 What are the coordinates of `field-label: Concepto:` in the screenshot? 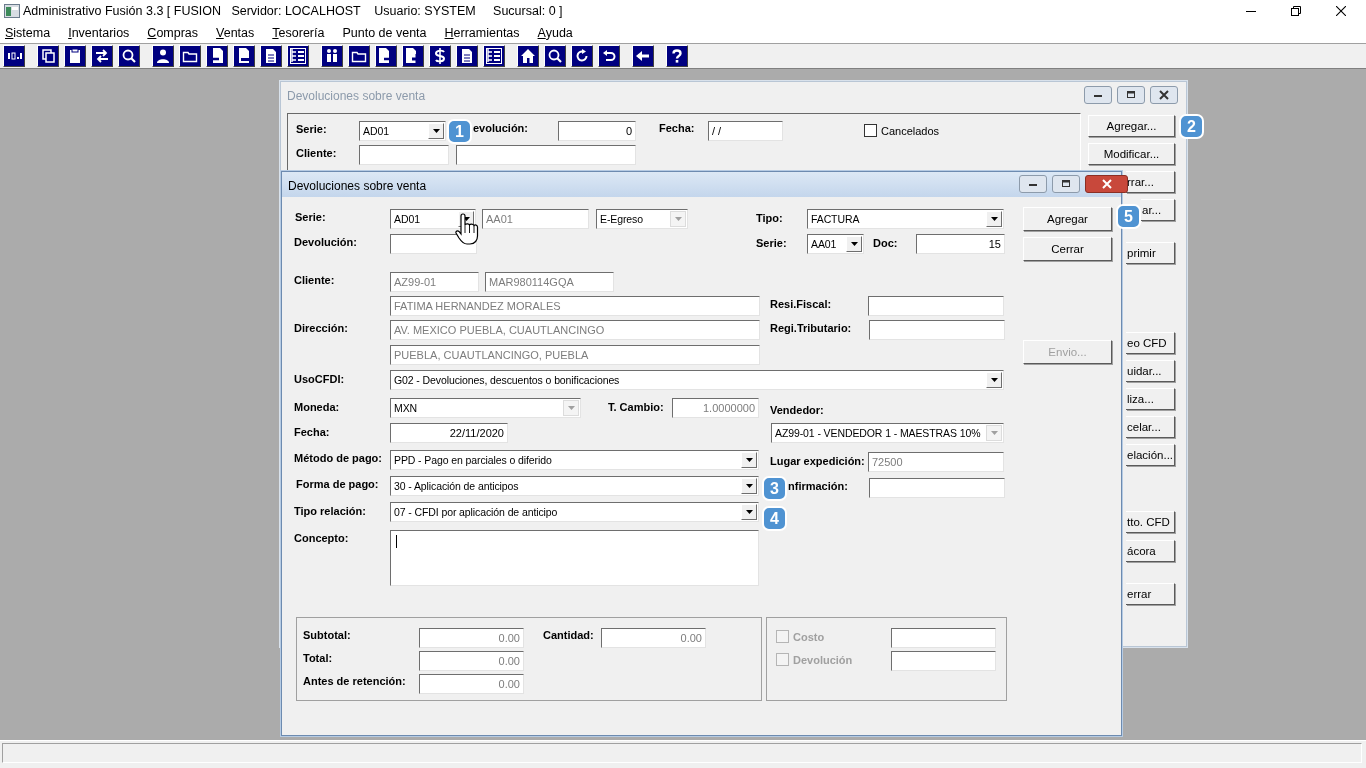 It's located at (321, 538).